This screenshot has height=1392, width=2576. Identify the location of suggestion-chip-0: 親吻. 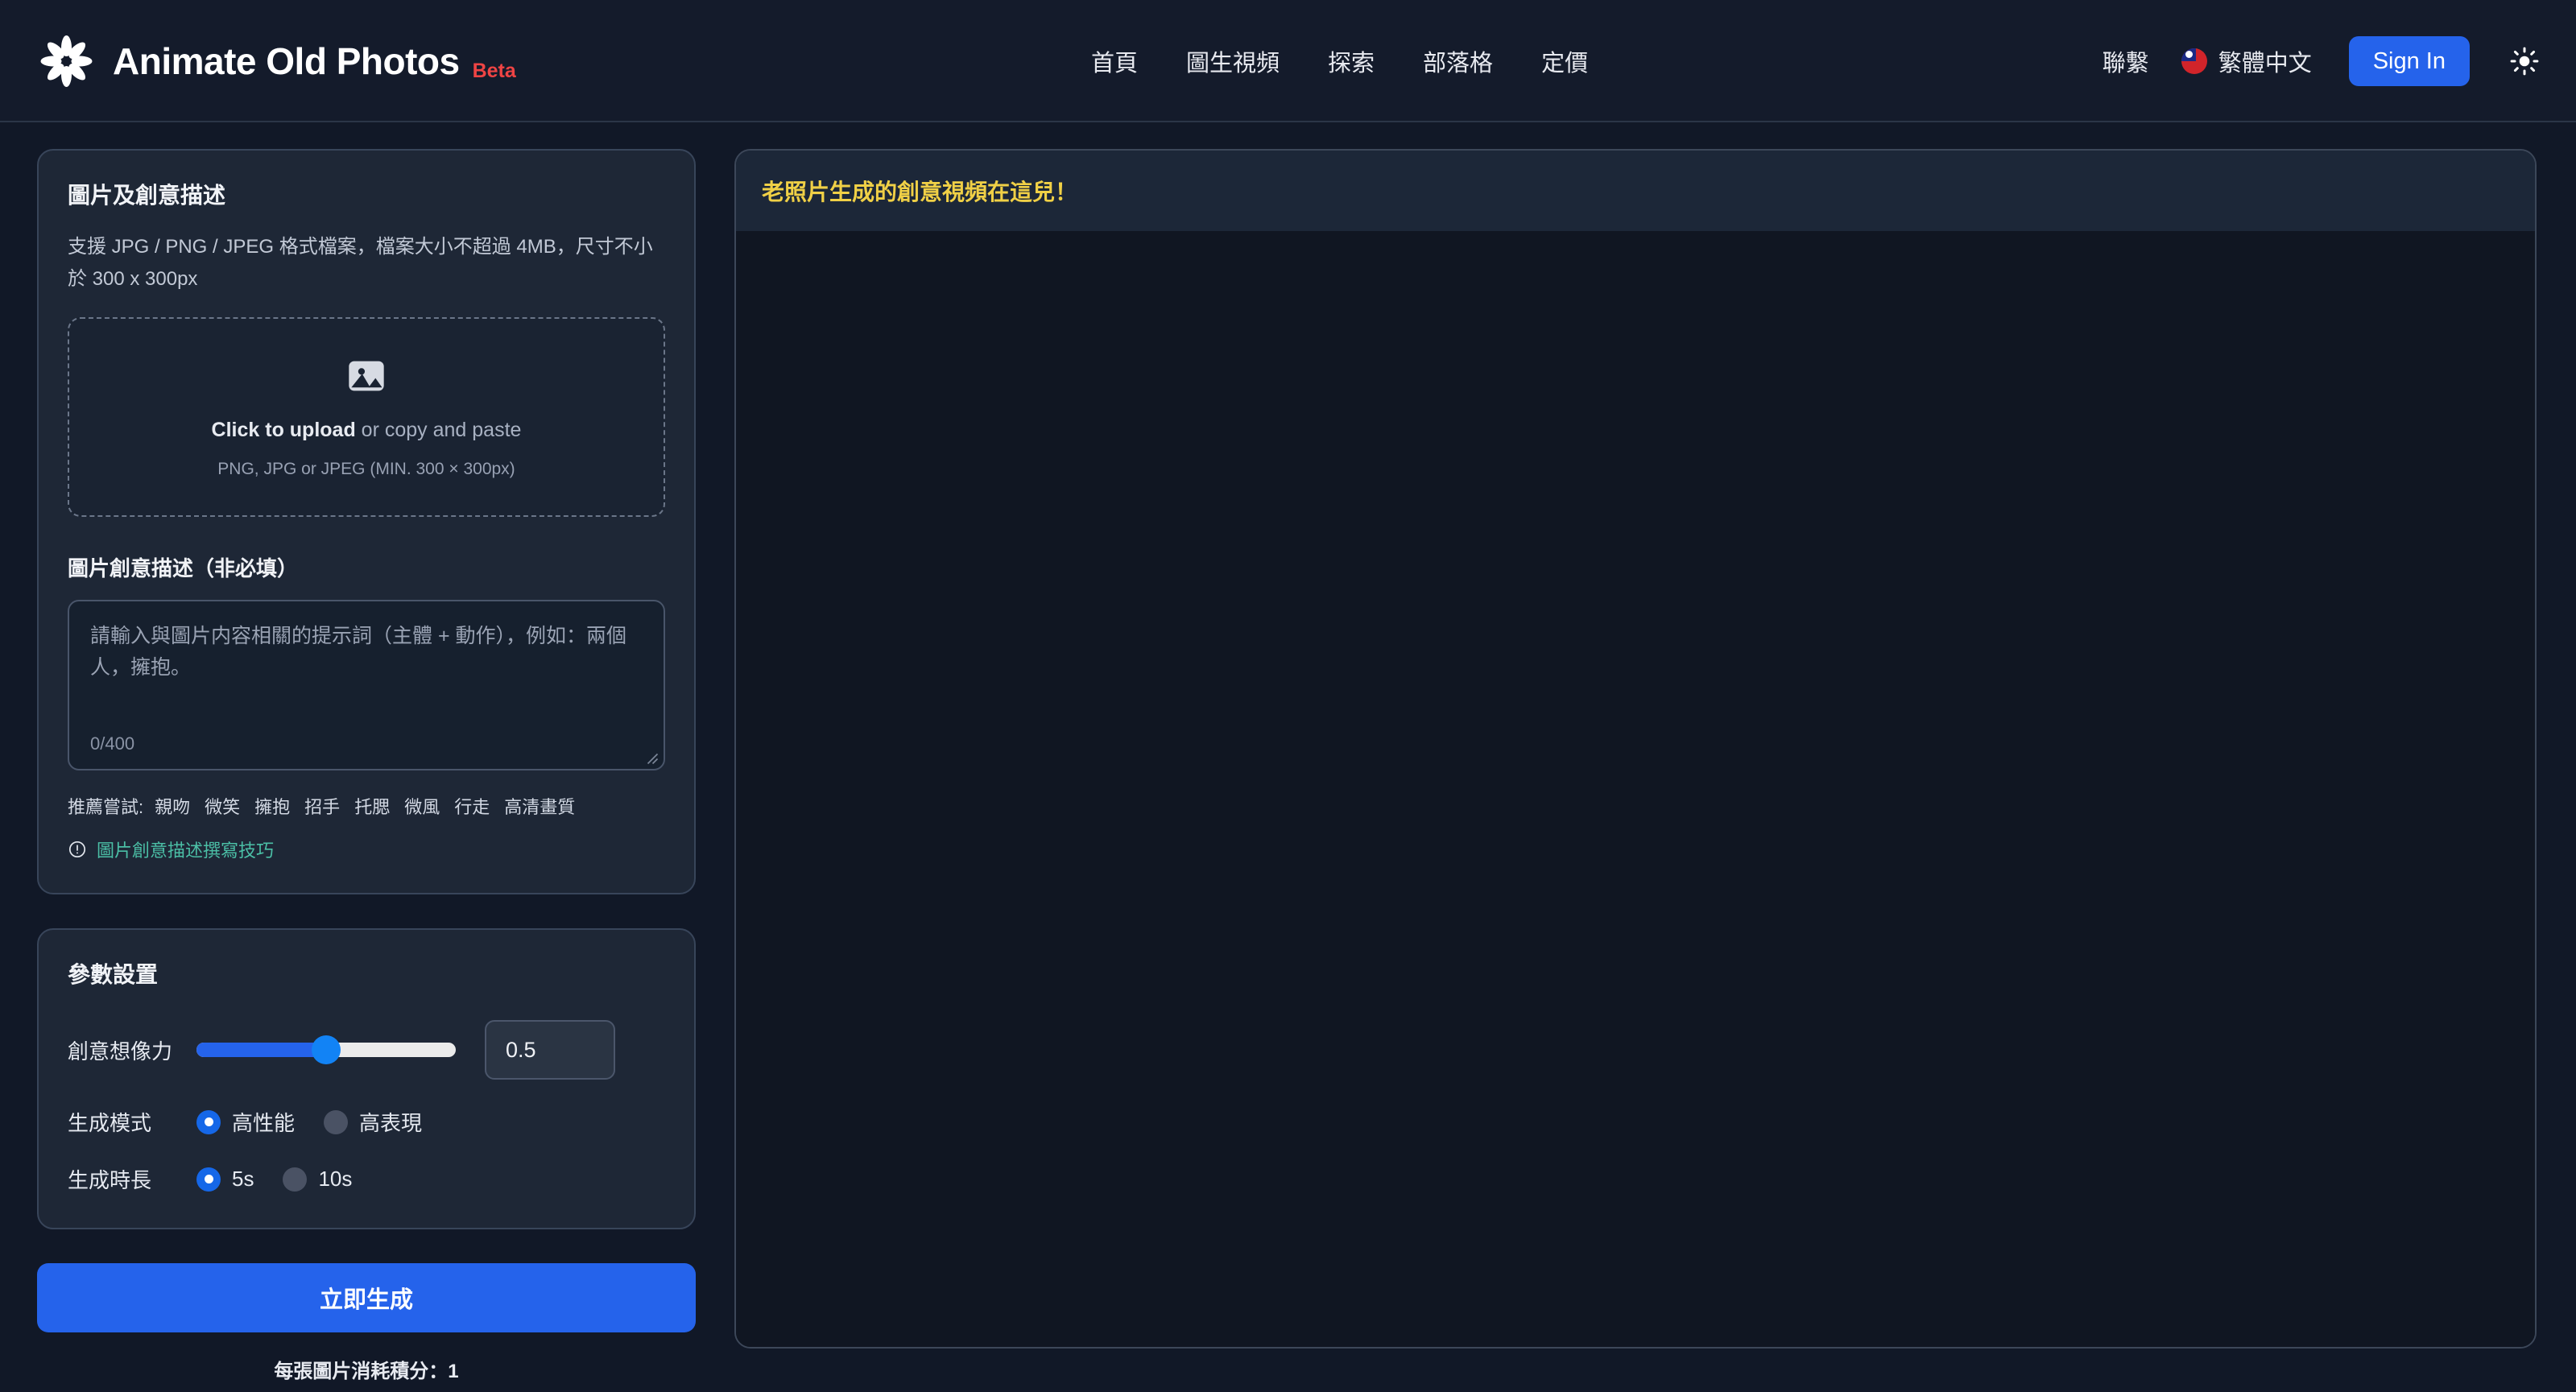
(172, 806).